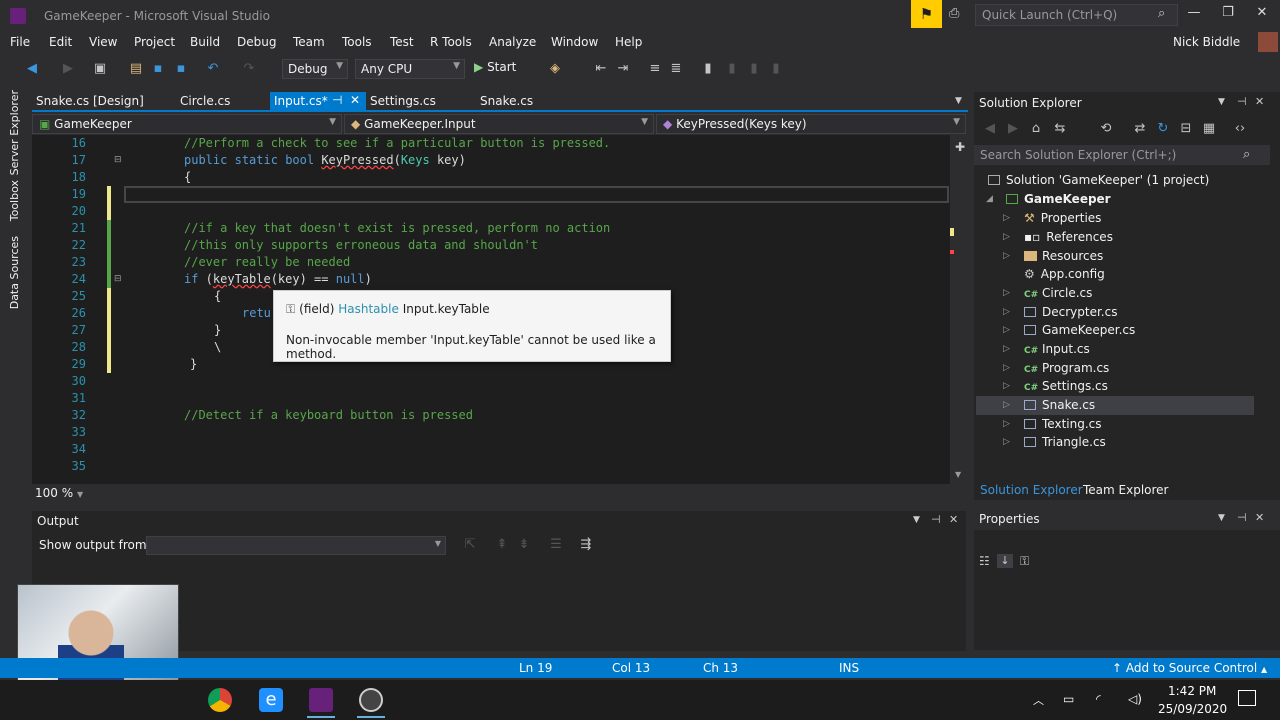 The image size is (1280, 720). Describe the element at coordinates (926, 14) in the screenshot. I see `notifications-flag-icon: ⚑` at that location.